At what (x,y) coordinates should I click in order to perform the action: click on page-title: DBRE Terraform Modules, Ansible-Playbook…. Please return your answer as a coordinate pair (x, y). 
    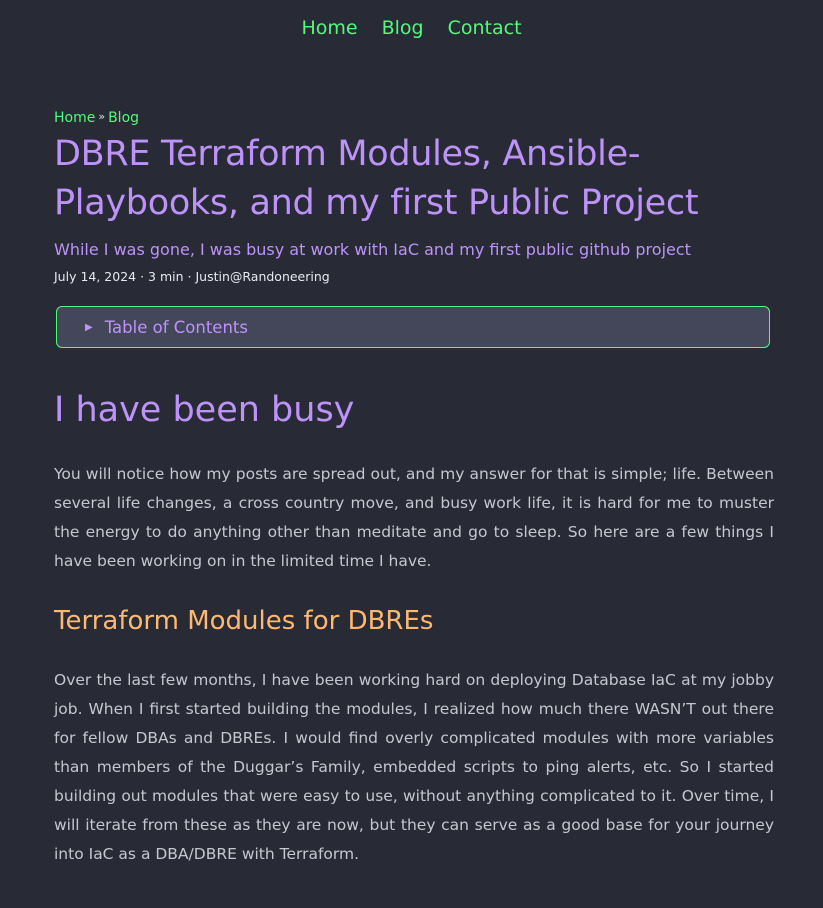
    Looking at the image, I should click on (376, 178).